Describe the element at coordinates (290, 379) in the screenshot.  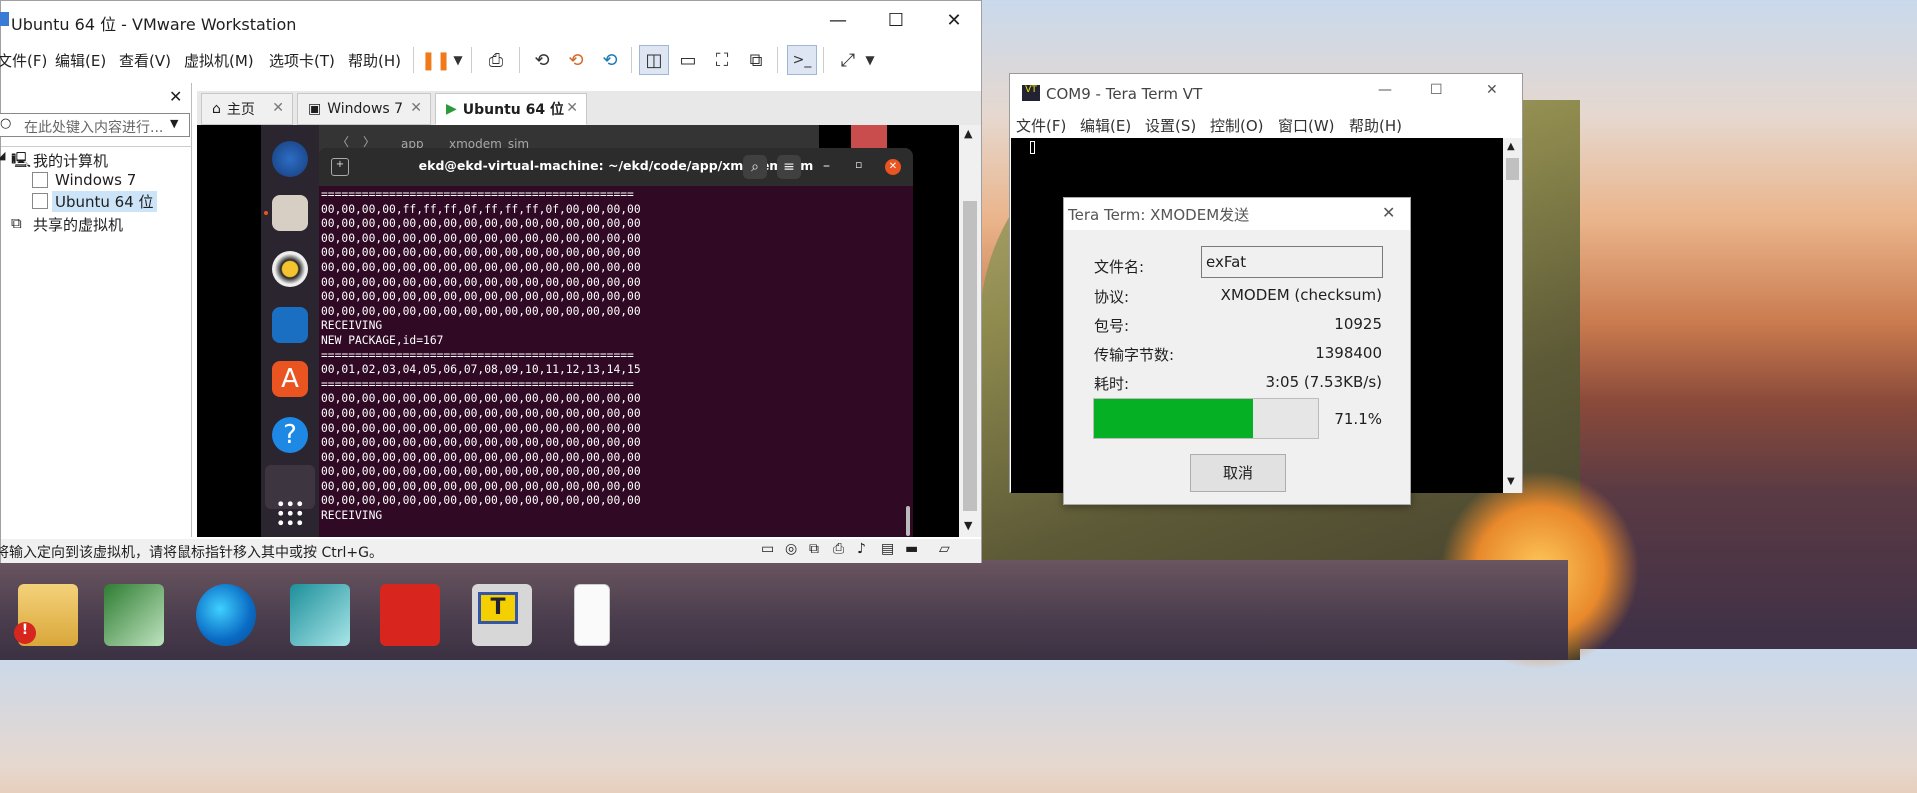
I see `software-center-icon: A` at that location.